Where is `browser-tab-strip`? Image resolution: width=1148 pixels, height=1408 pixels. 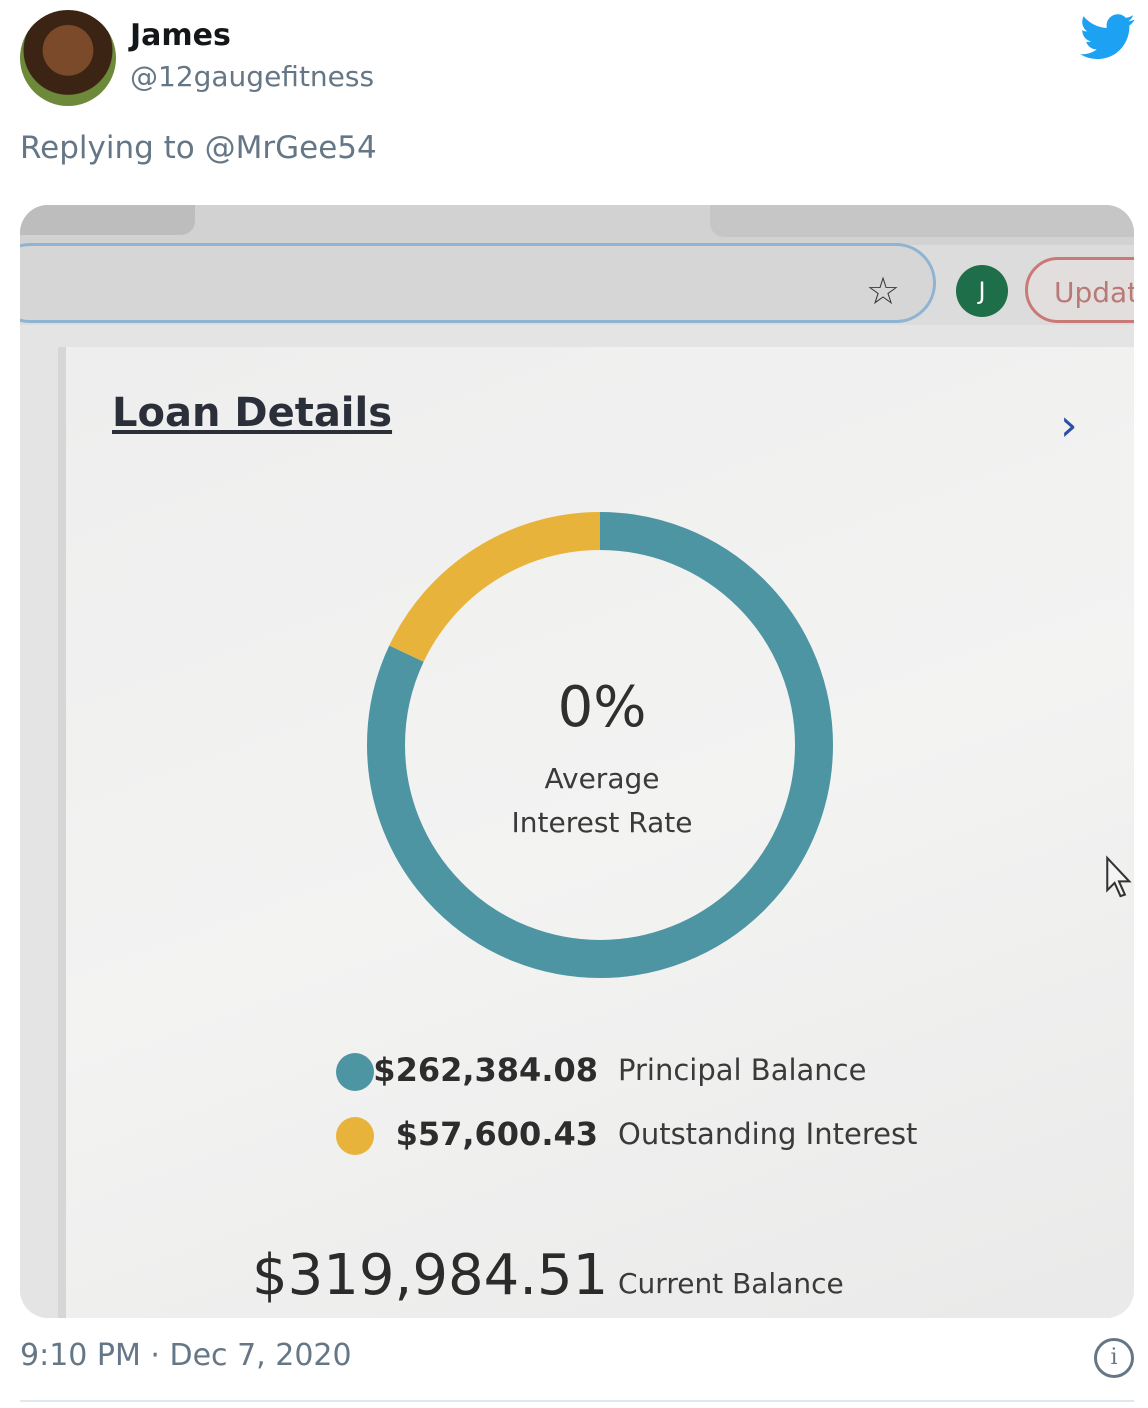
browser-tab-strip is located at coordinates (577, 225).